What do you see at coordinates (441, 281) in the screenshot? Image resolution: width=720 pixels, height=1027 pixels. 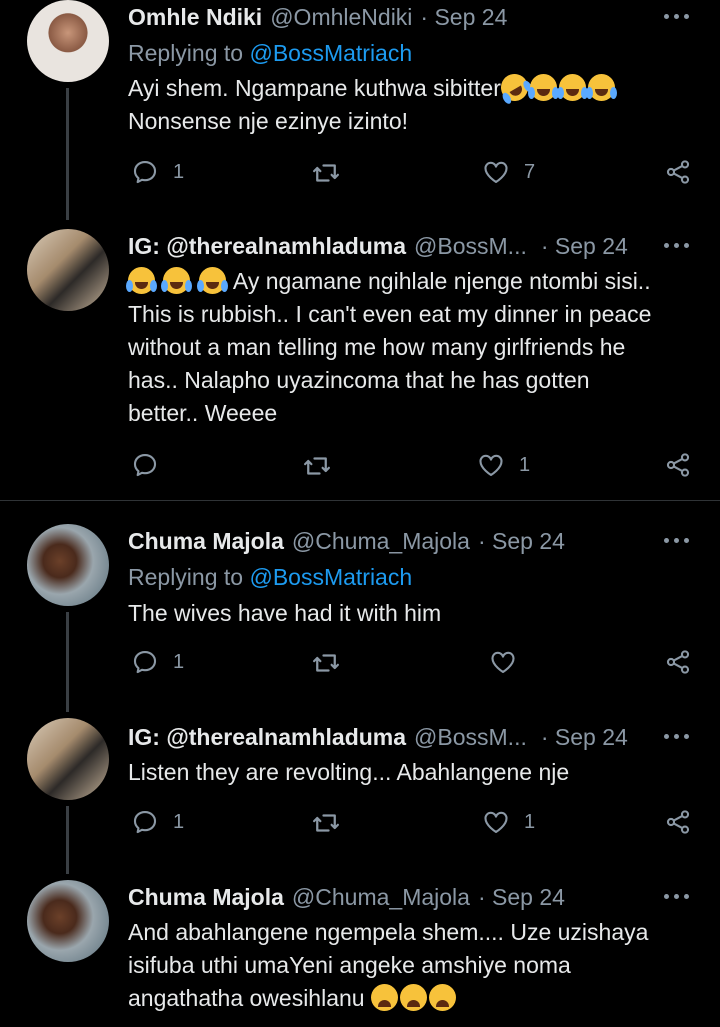 I see `tweet-line: Ay ngamane ngihlale njenge ntombi sisi..` at bounding box center [441, 281].